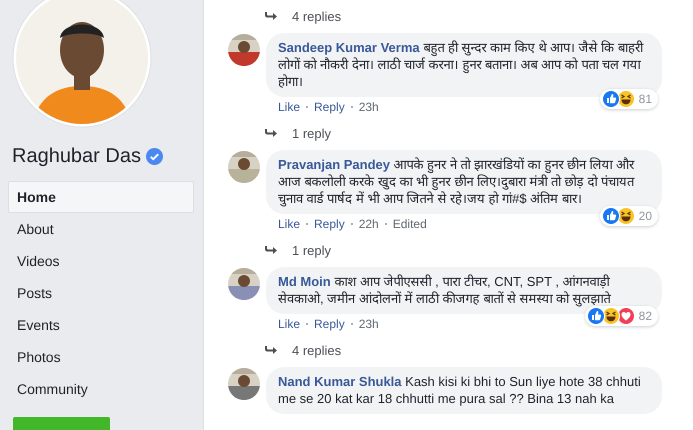 This screenshot has height=430, width=693. What do you see at coordinates (76, 156) in the screenshot?
I see `page-name: Raghubar Das` at bounding box center [76, 156].